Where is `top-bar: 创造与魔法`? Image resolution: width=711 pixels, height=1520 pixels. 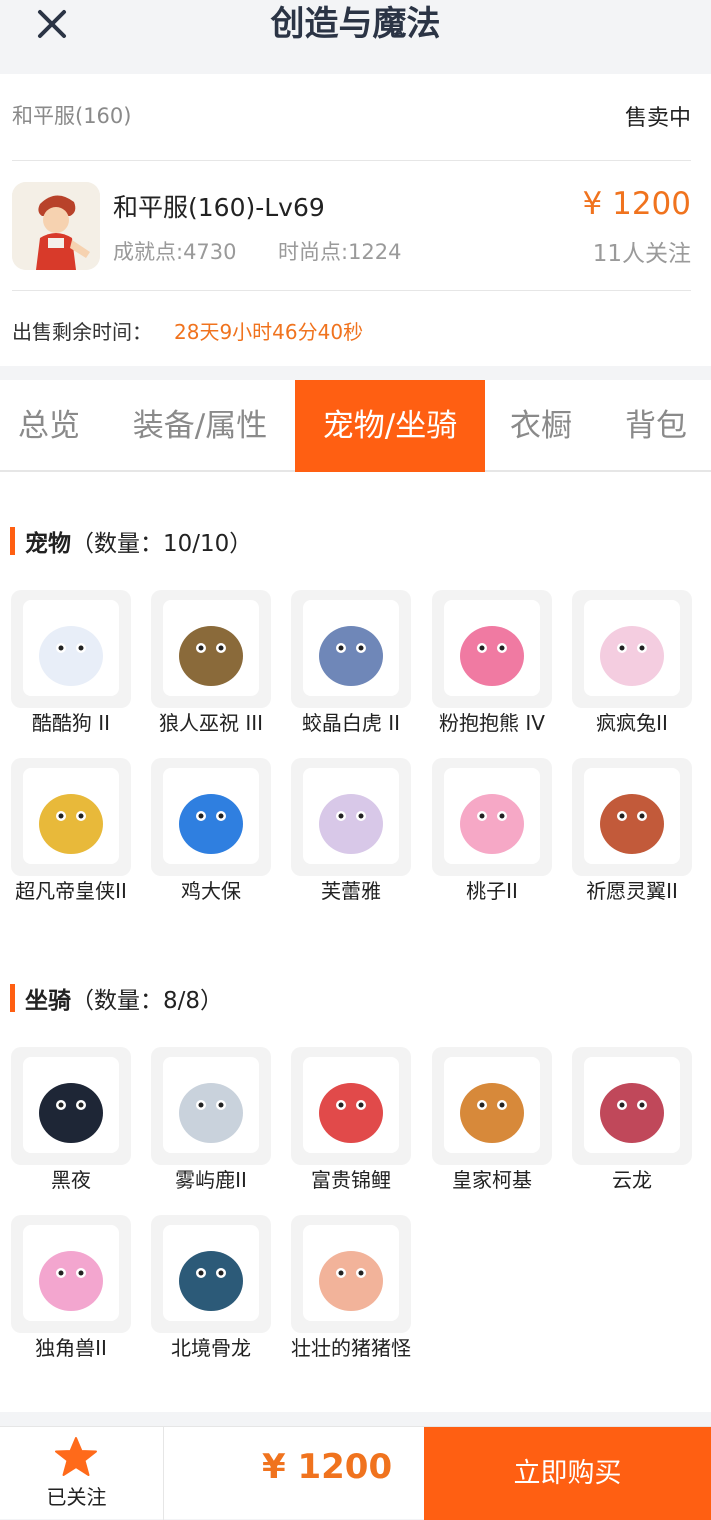 top-bar: 创造与魔法 is located at coordinates (355, 37).